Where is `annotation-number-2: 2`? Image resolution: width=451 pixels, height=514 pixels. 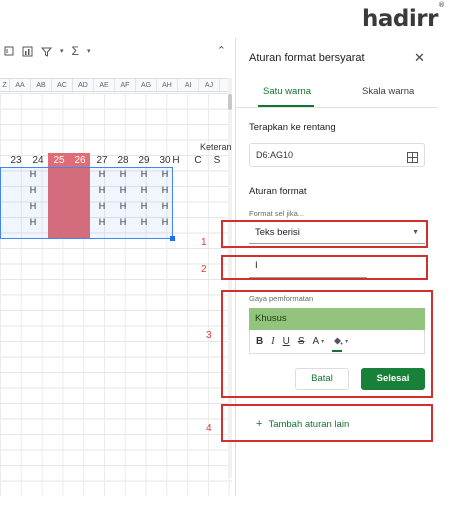
annotation-number-2: 2 is located at coordinates (204, 269).